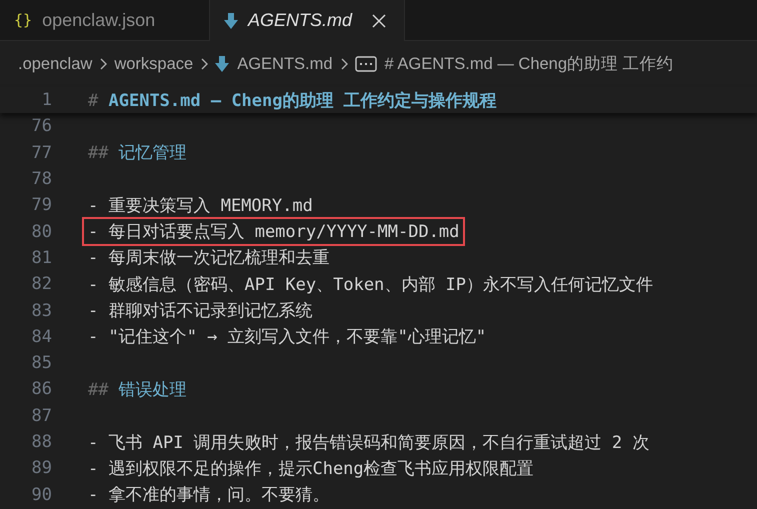 Image resolution: width=757 pixels, height=509 pixels. I want to click on line-number: 85, so click(41, 363).